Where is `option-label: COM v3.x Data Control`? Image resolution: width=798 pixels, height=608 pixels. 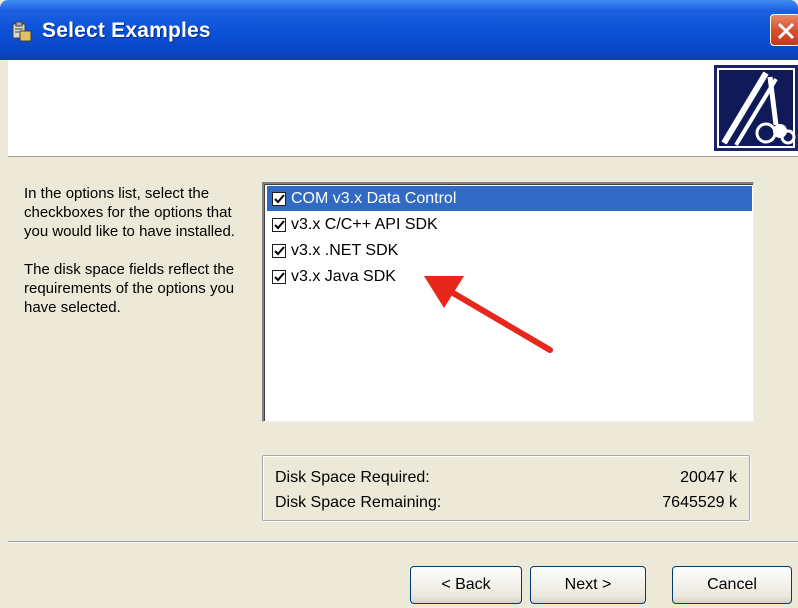 option-label: COM v3.x Data Control is located at coordinates (374, 198).